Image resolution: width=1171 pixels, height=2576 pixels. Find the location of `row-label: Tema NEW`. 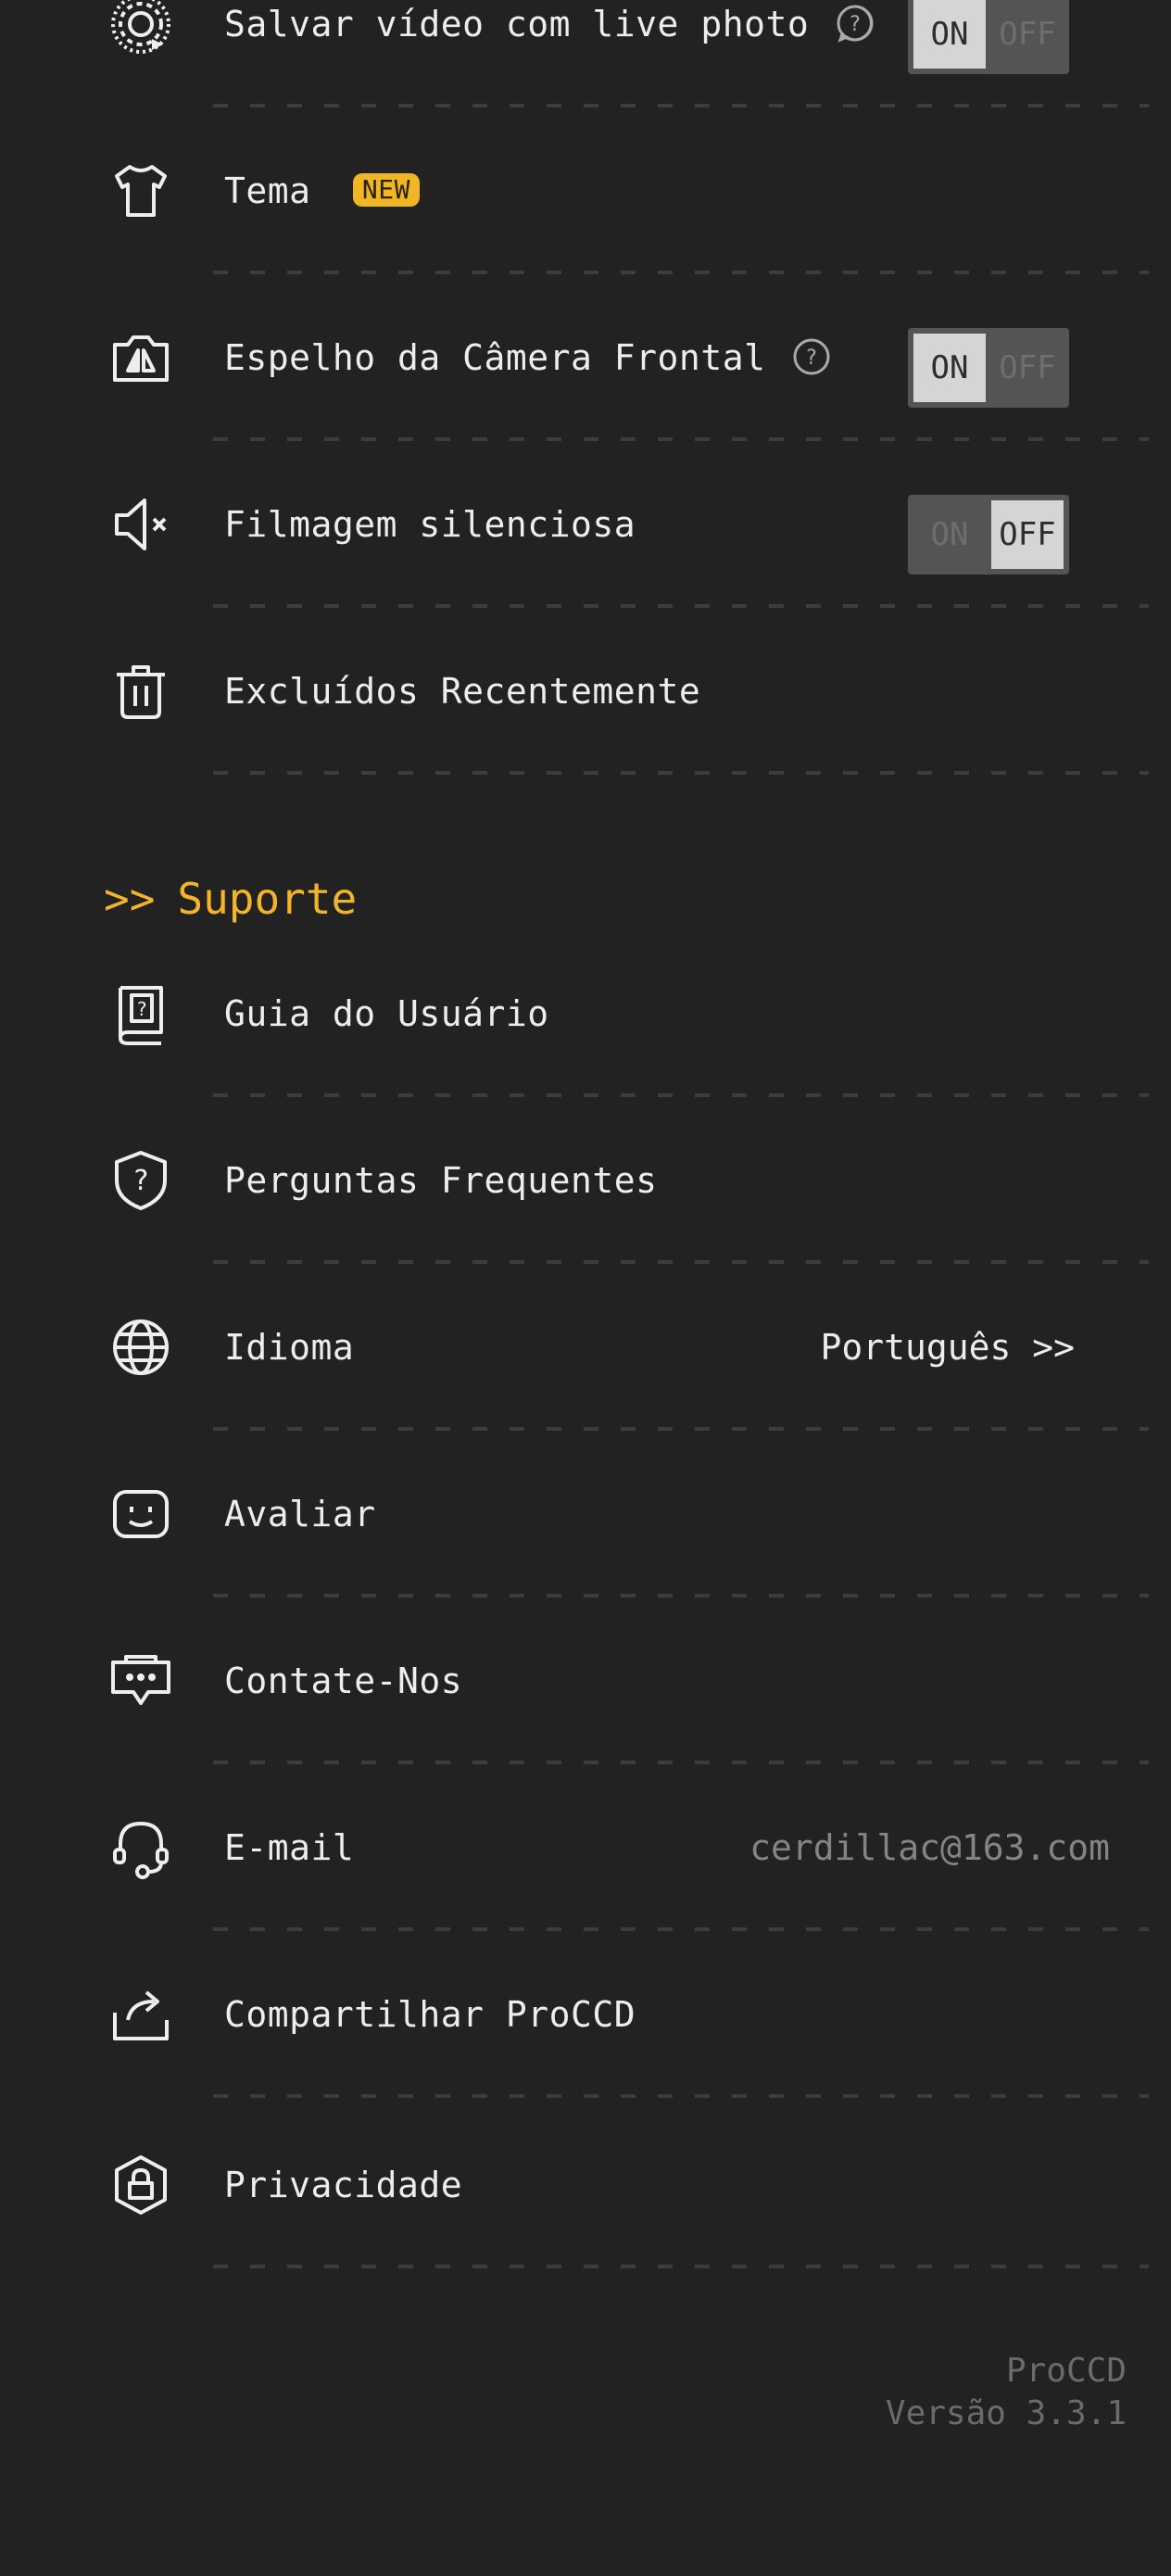

row-label: Tema NEW is located at coordinates (322, 190).